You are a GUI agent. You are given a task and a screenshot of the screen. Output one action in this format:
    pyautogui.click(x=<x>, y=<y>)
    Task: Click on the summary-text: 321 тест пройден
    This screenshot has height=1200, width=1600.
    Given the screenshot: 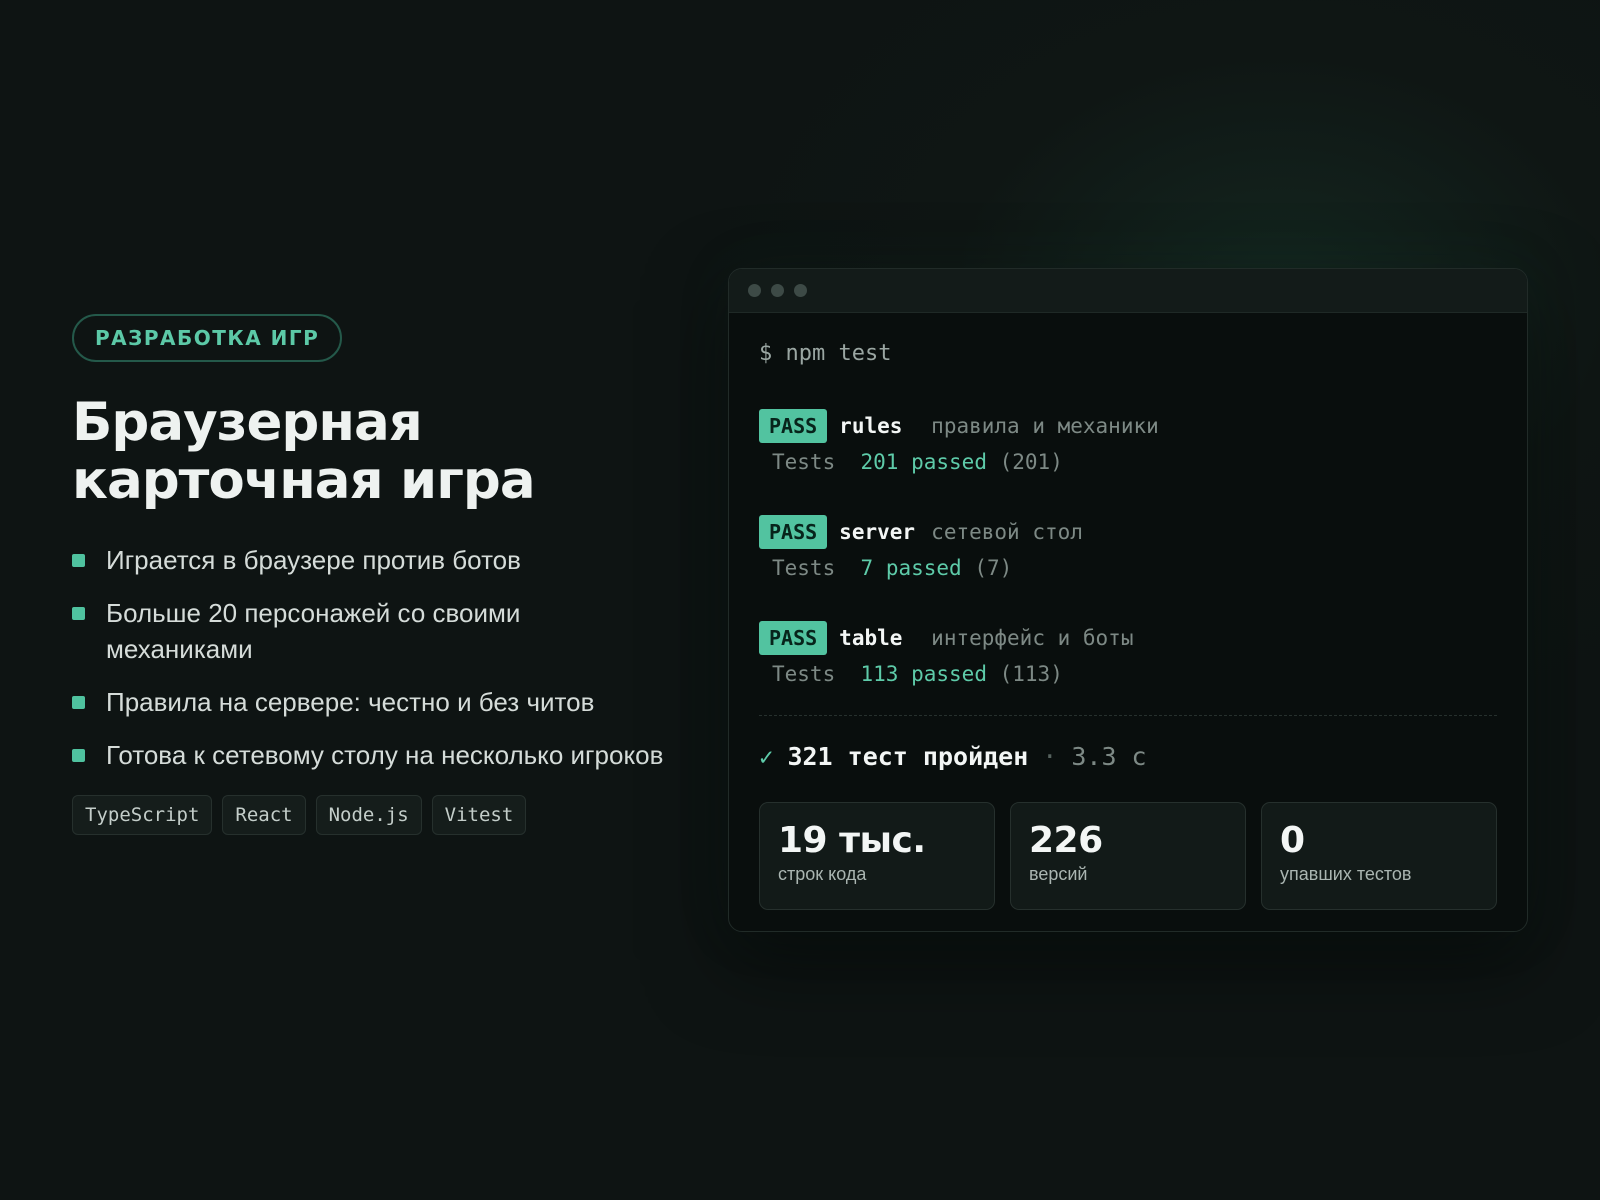 What is the action you would take?
    pyautogui.click(x=908, y=756)
    